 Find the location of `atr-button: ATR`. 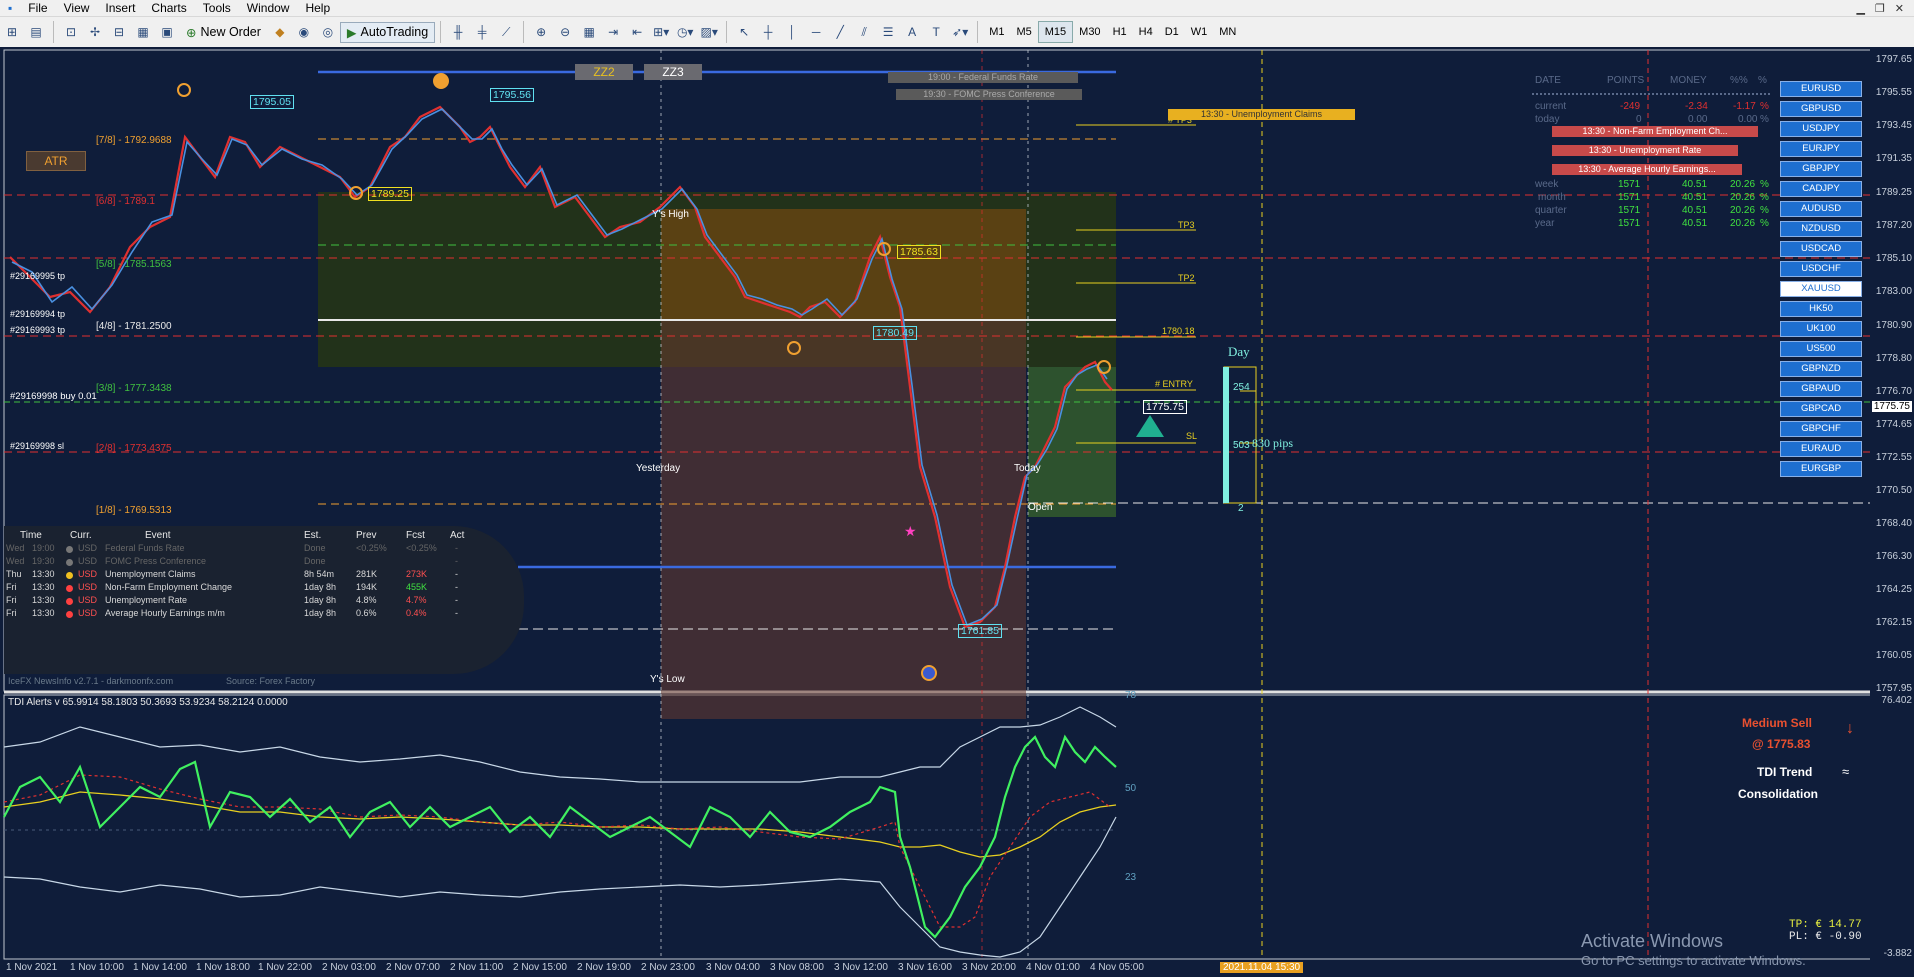

atr-button: ATR is located at coordinates (56, 161).